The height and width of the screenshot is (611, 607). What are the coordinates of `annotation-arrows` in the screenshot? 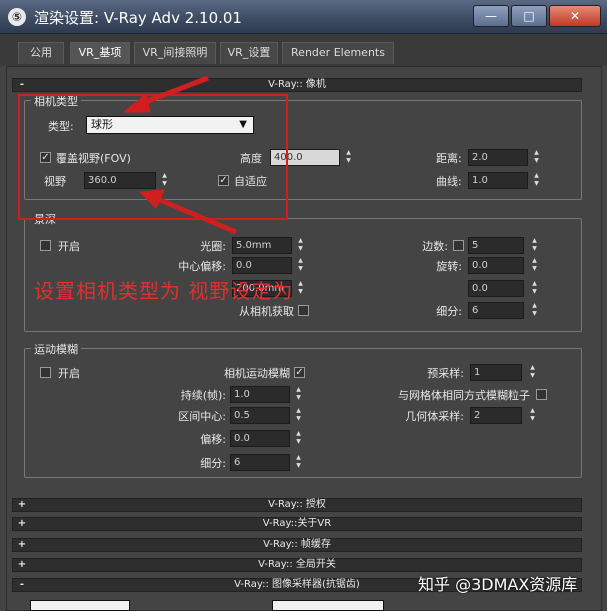 It's located at (179, 155).